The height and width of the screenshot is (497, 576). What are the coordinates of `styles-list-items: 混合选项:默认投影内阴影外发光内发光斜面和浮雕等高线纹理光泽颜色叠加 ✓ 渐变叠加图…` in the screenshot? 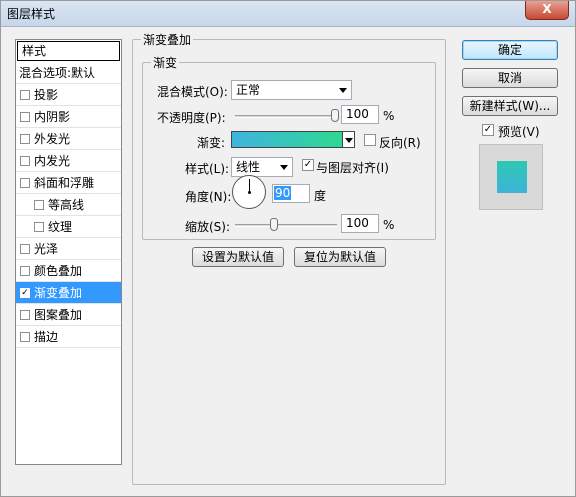 It's located at (68, 205).